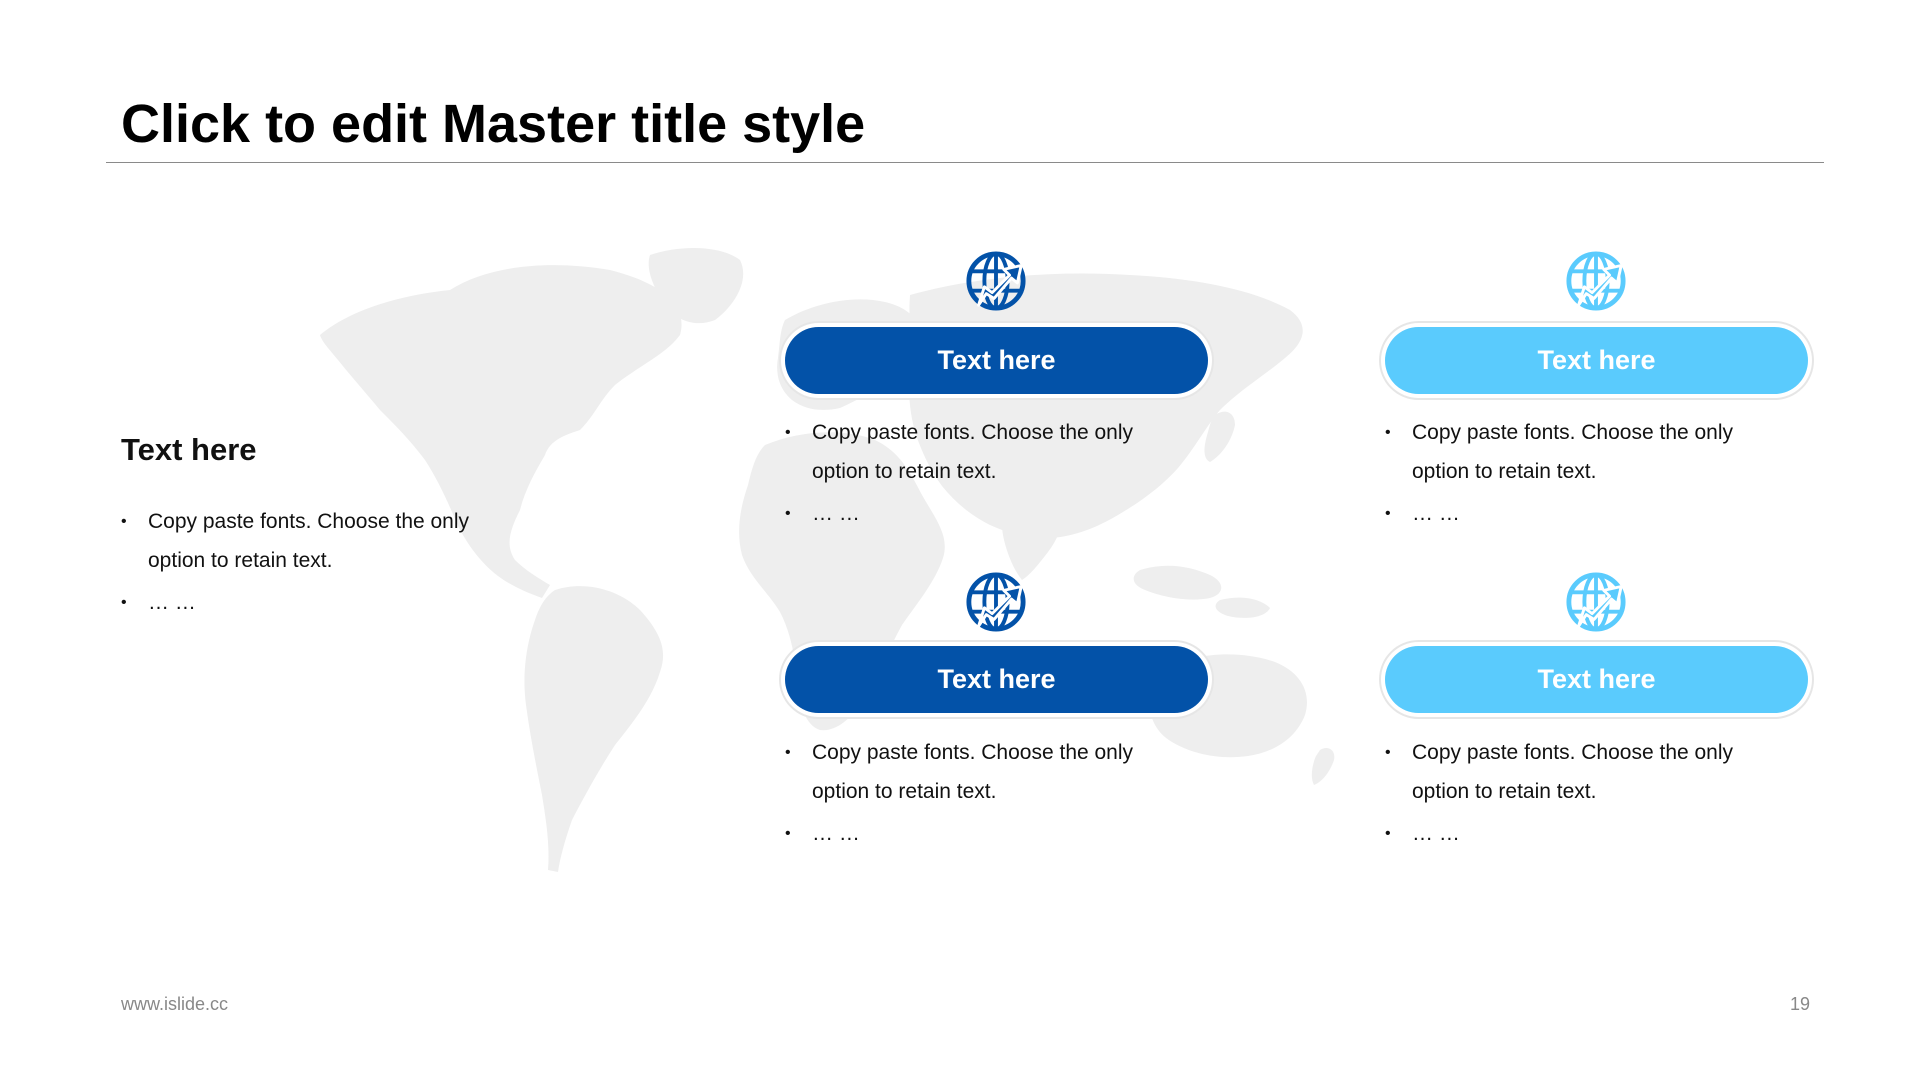 This screenshot has height=1080, width=1920. Describe the element at coordinates (174, 1004) in the screenshot. I see `footer-url: www.islide.cc` at that location.